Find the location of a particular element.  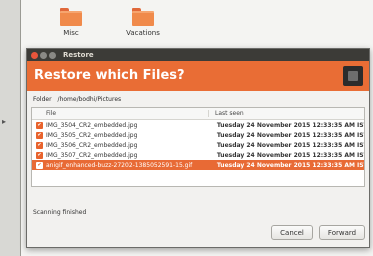

column-header-last-seen: Last seen is located at coordinates (226, 113).